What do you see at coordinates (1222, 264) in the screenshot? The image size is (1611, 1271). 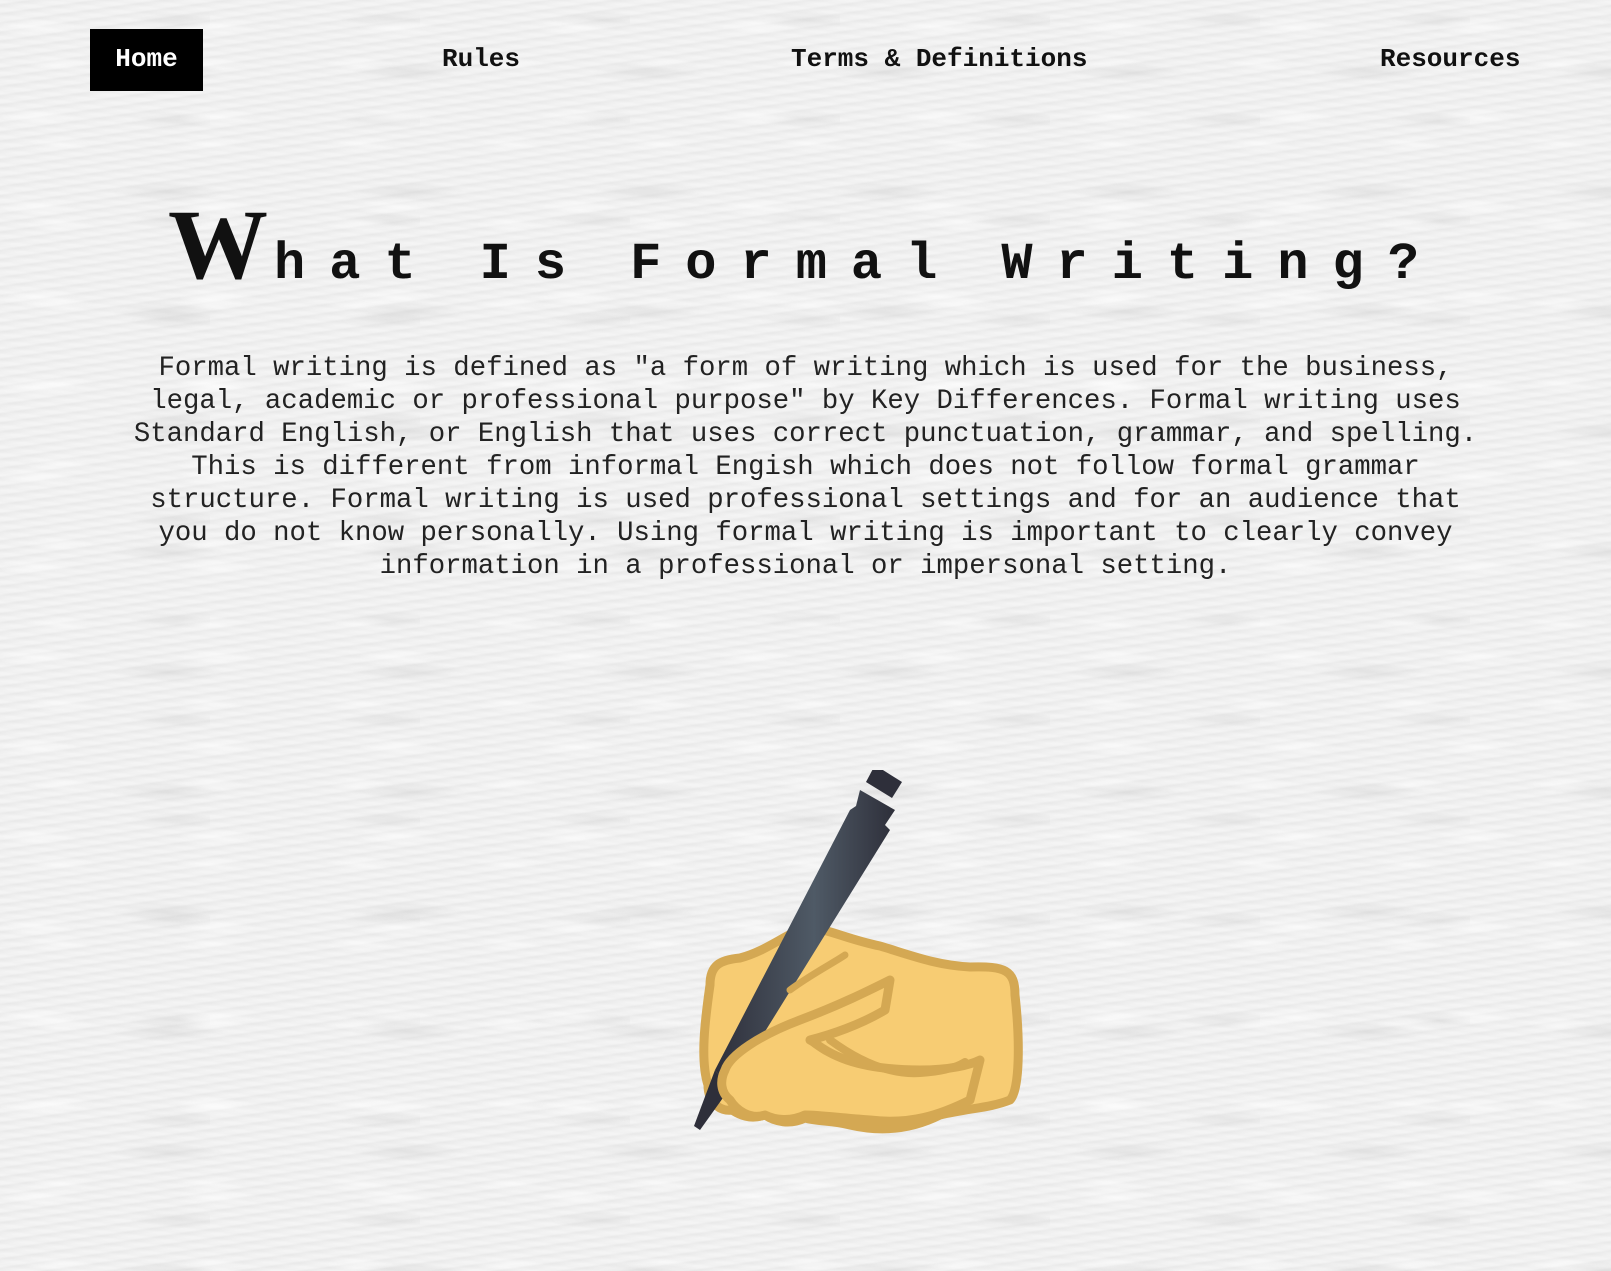 I see `title-word-writing: Writing?` at bounding box center [1222, 264].